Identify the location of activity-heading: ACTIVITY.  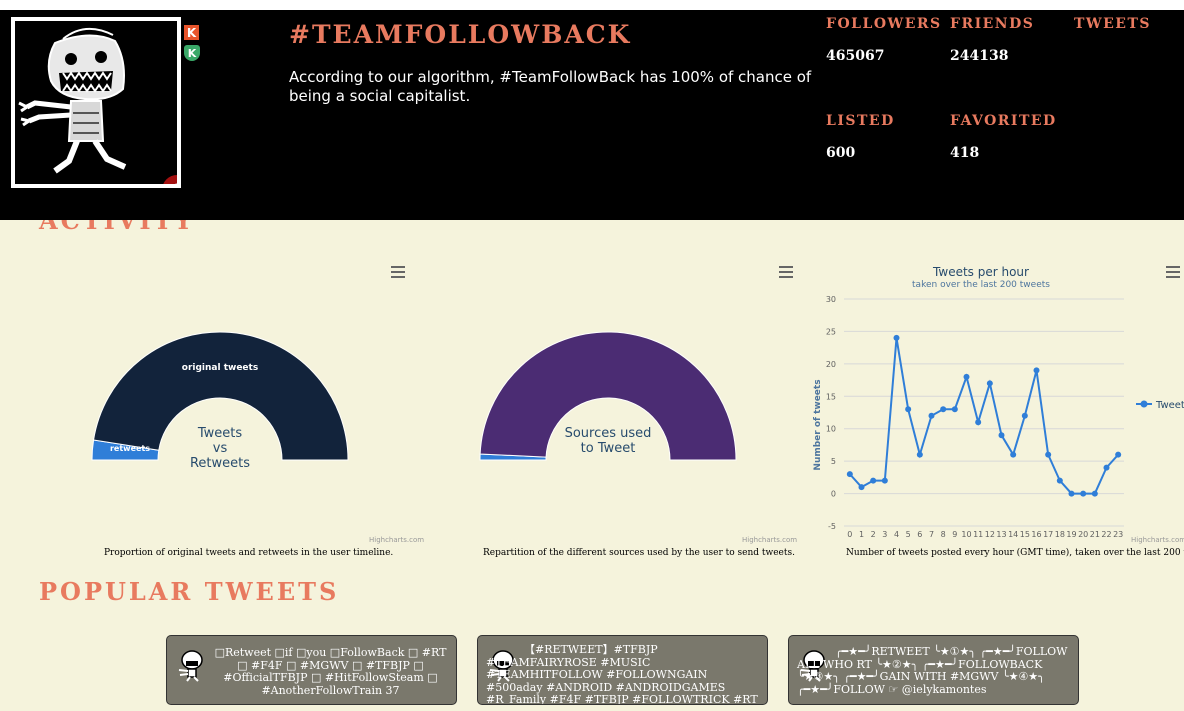
(117, 227).